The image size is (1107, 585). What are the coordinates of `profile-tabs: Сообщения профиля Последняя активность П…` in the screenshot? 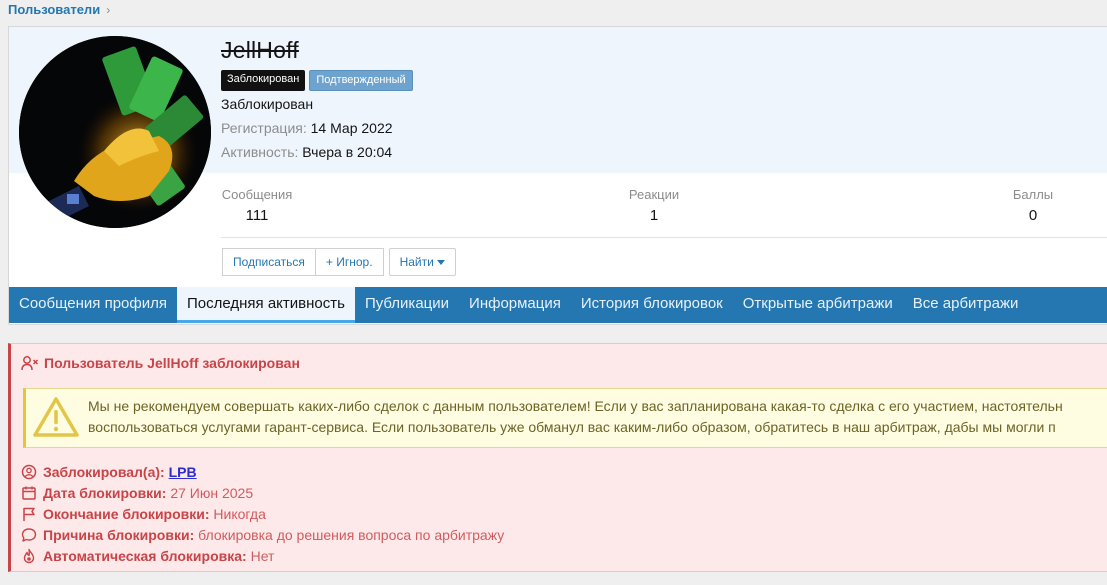 It's located at (558, 305).